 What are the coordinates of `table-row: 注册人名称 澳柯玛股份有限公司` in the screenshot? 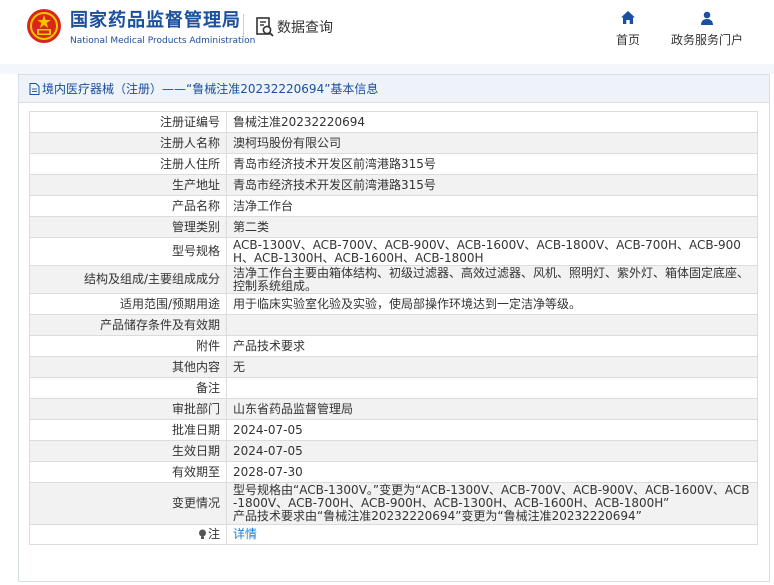 It's located at (393, 143).